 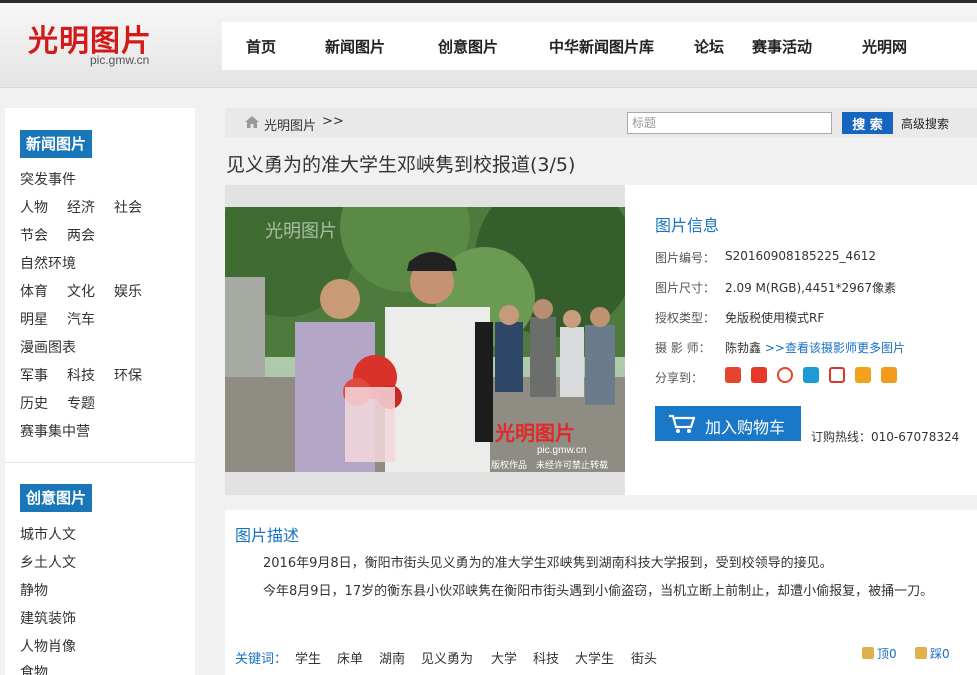 I want to click on nav-forum: 论坛, so click(x=709, y=46).